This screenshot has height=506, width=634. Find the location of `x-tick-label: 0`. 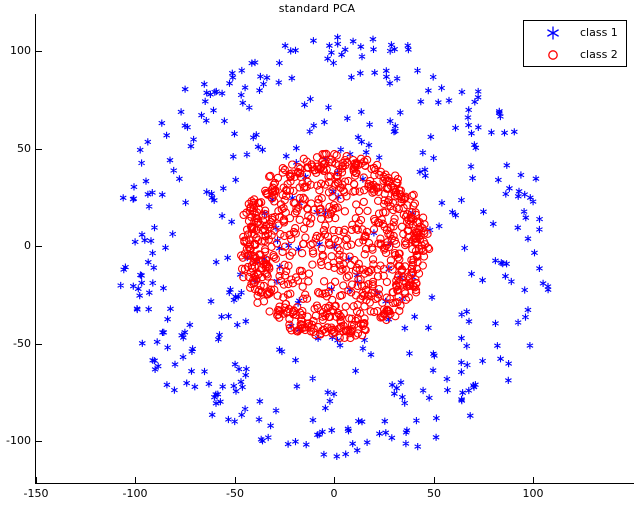

x-tick-label: 0 is located at coordinates (334, 493).